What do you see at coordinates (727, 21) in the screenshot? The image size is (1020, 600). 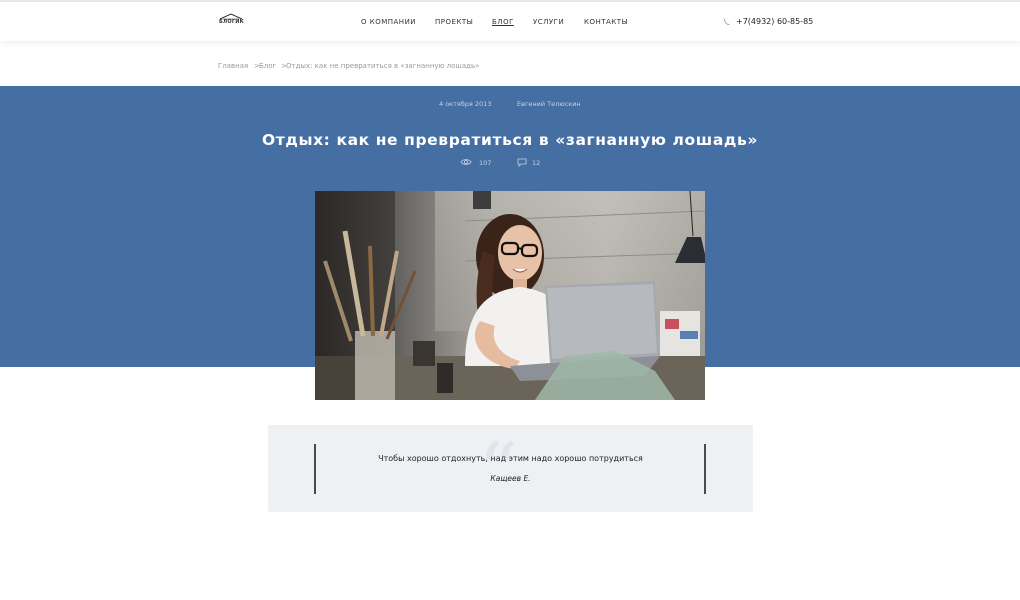 I see `phone-icon` at bounding box center [727, 21].